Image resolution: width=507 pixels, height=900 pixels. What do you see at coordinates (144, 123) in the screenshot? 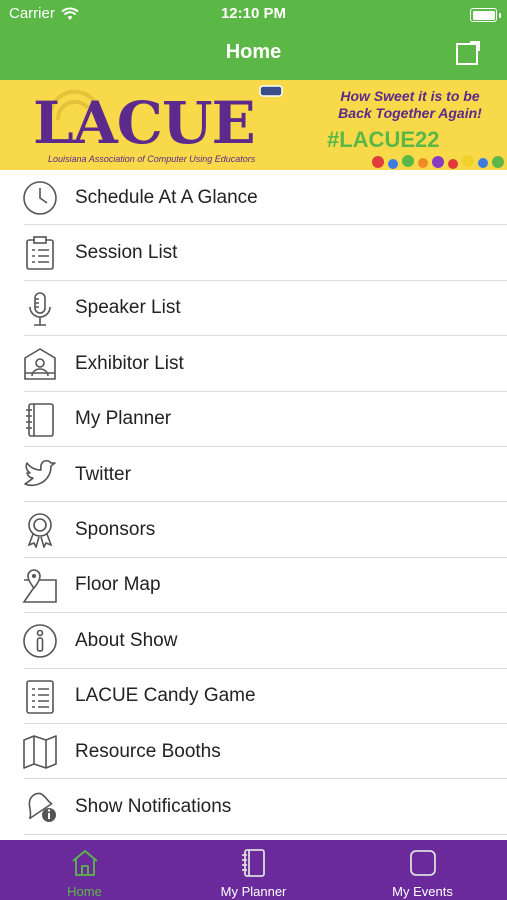
I see `banner-logo: LACUE` at bounding box center [144, 123].